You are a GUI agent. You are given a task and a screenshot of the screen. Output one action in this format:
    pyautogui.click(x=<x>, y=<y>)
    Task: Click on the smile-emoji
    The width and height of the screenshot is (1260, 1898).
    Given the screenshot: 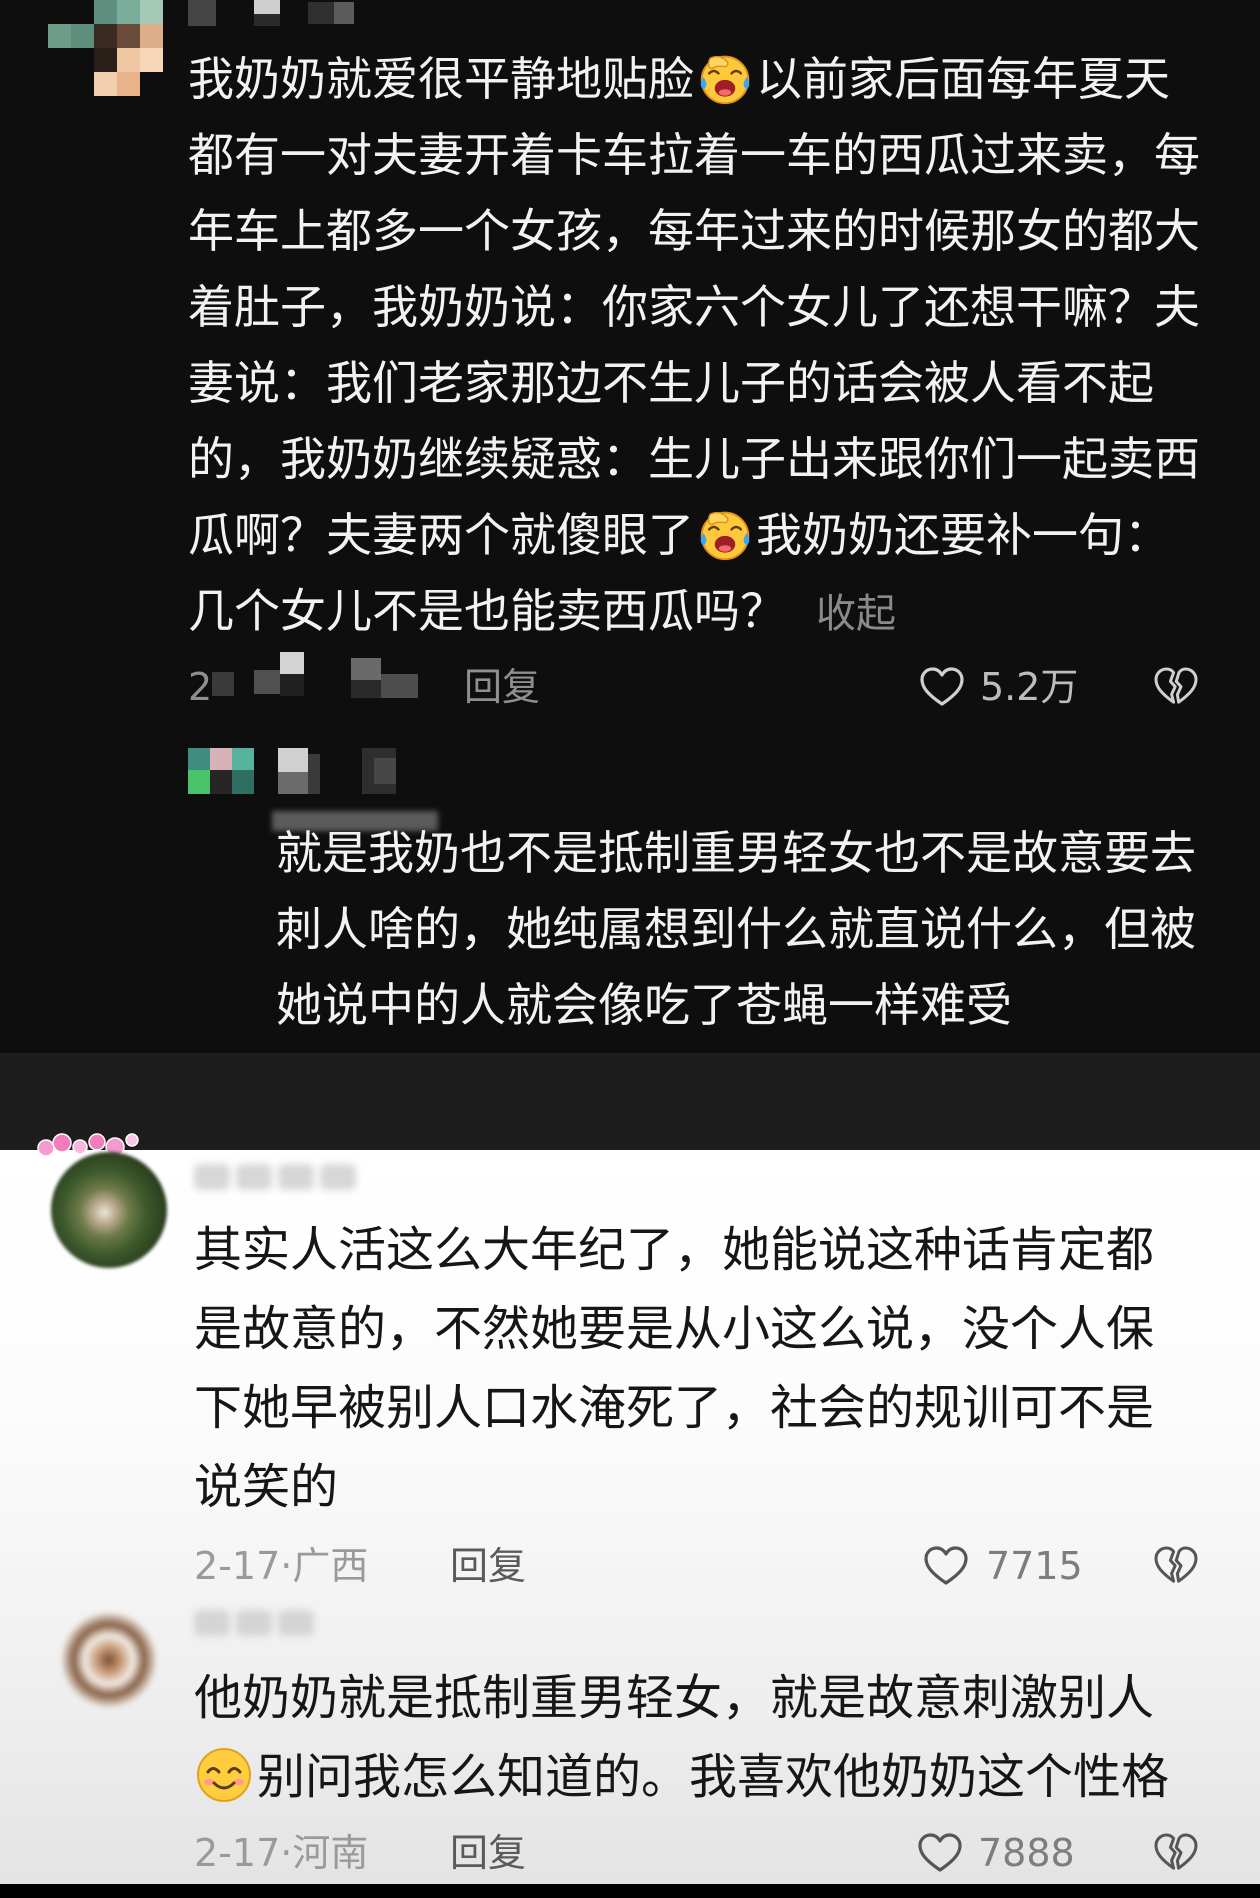 What is the action you would take?
    pyautogui.click(x=224, y=1775)
    